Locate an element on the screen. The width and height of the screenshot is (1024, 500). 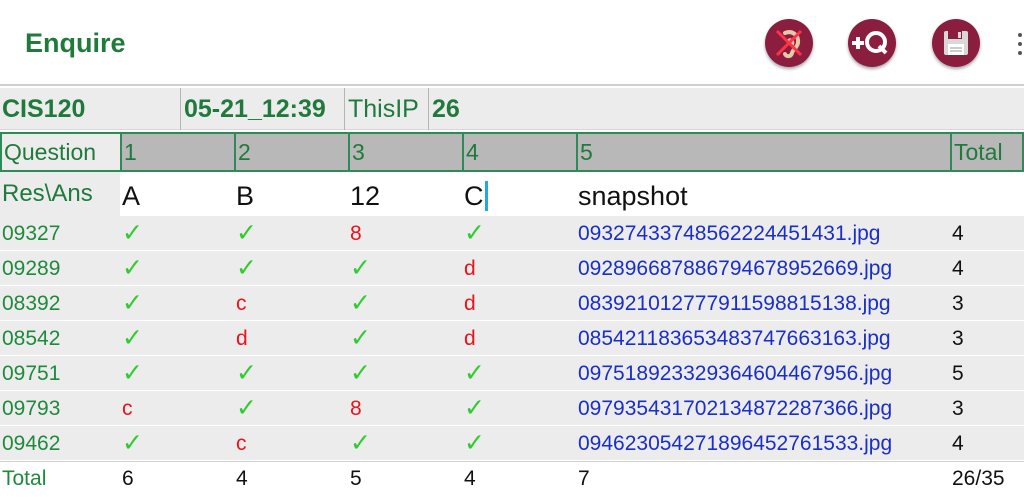
table-row: 09289 ✓ ✓ ✓ d 092896687886794678952669.jpg 4 is located at coordinates (512, 268).